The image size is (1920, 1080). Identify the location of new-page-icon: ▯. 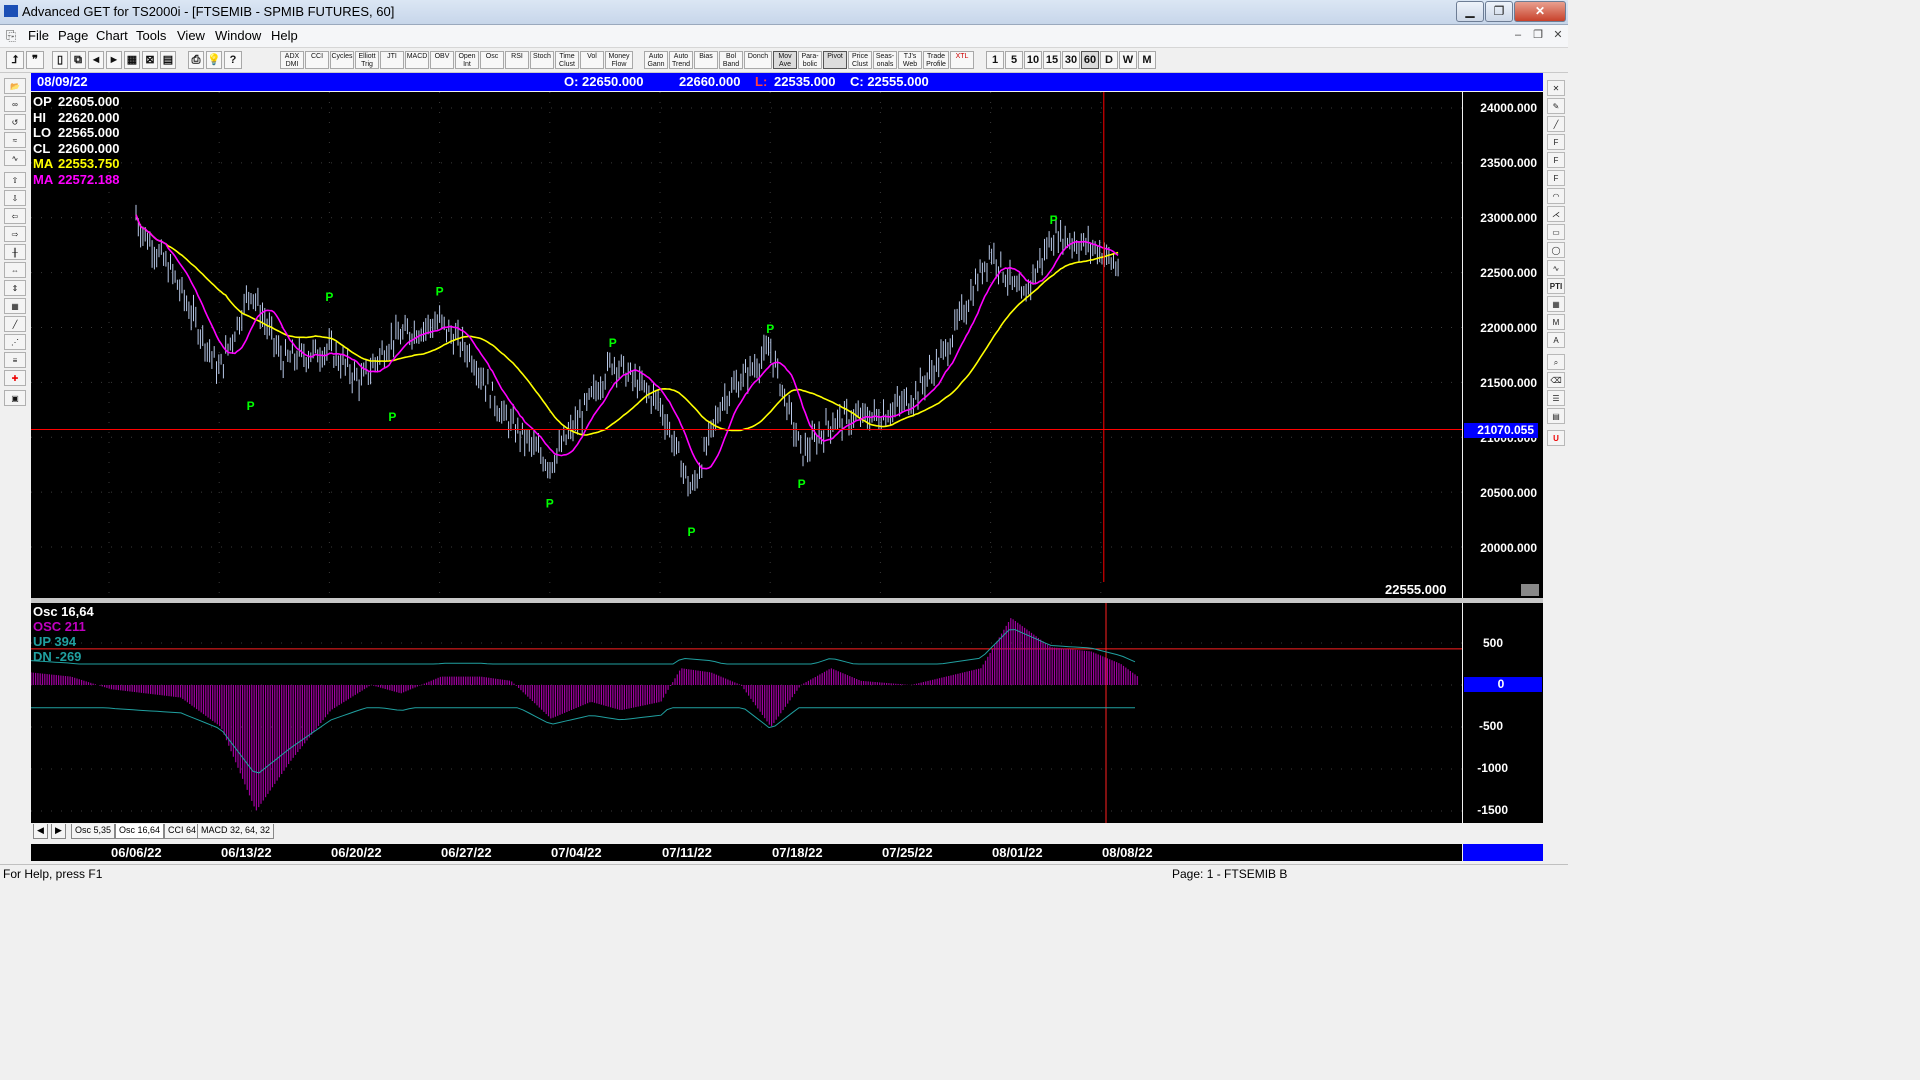
(60, 60).